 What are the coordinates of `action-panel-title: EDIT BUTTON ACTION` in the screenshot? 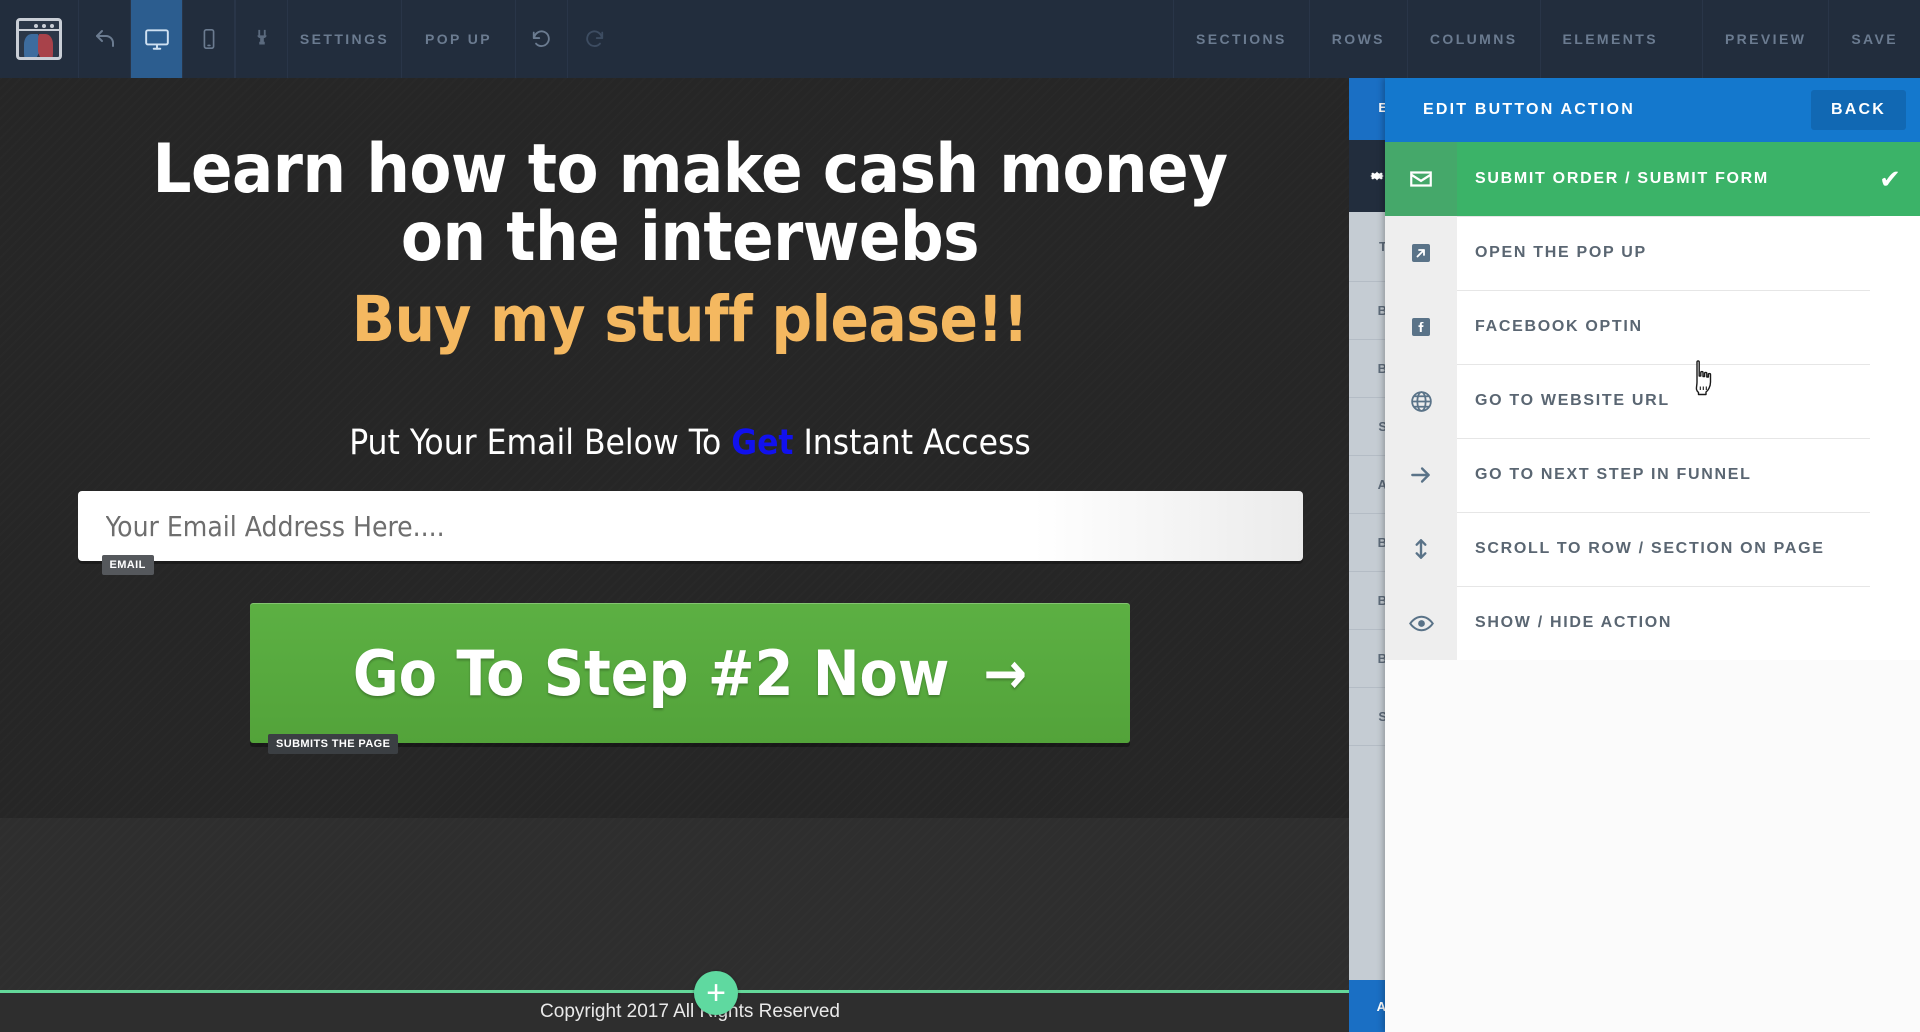 It's located at (1529, 109).